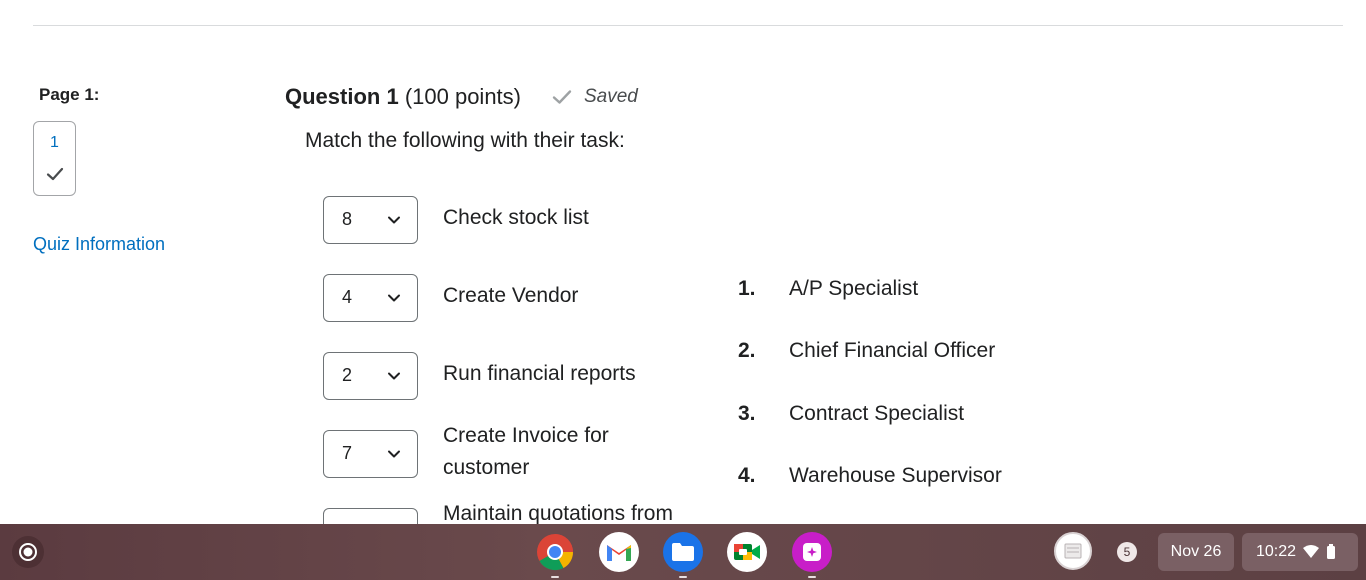  I want to click on role-name: A/P Specialist, so click(854, 288).